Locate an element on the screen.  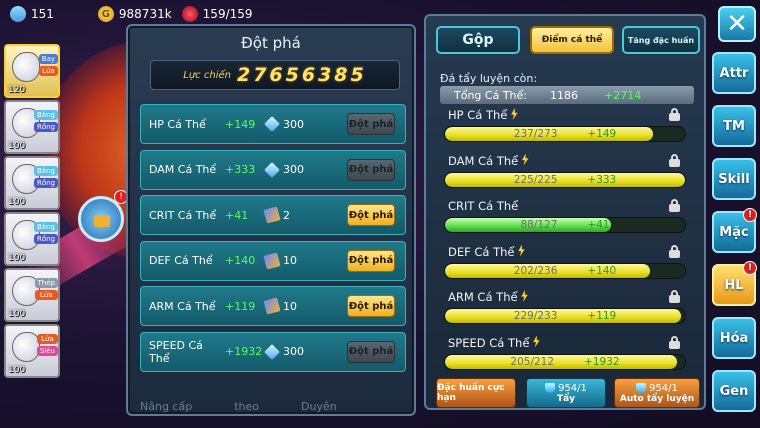
side-tab-3: Skill is located at coordinates (734, 179).